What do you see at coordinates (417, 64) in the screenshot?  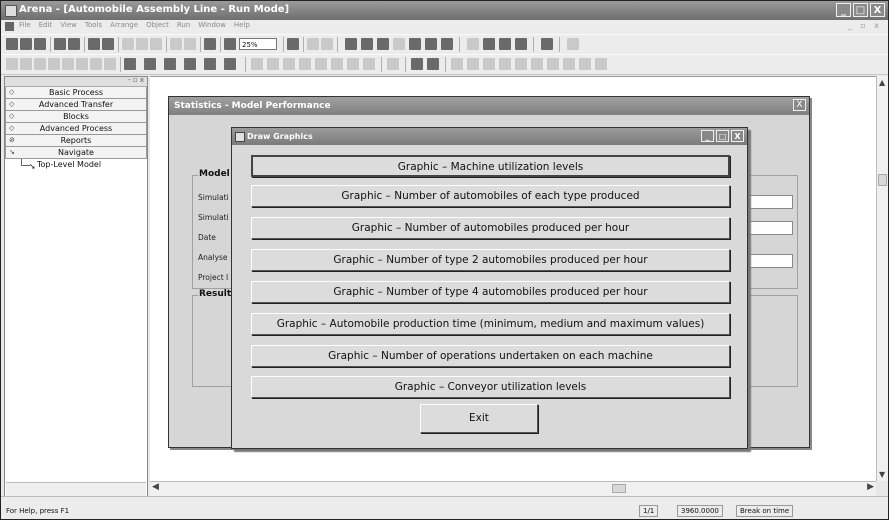 I see `distance-icon` at bounding box center [417, 64].